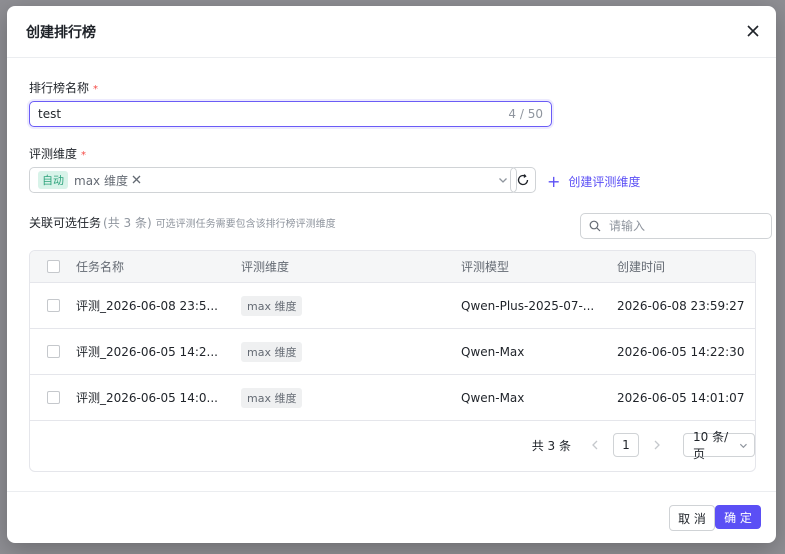 The height and width of the screenshot is (554, 785). Describe the element at coordinates (525, 114) in the screenshot. I see `name-char-count: 4 / 50` at that location.